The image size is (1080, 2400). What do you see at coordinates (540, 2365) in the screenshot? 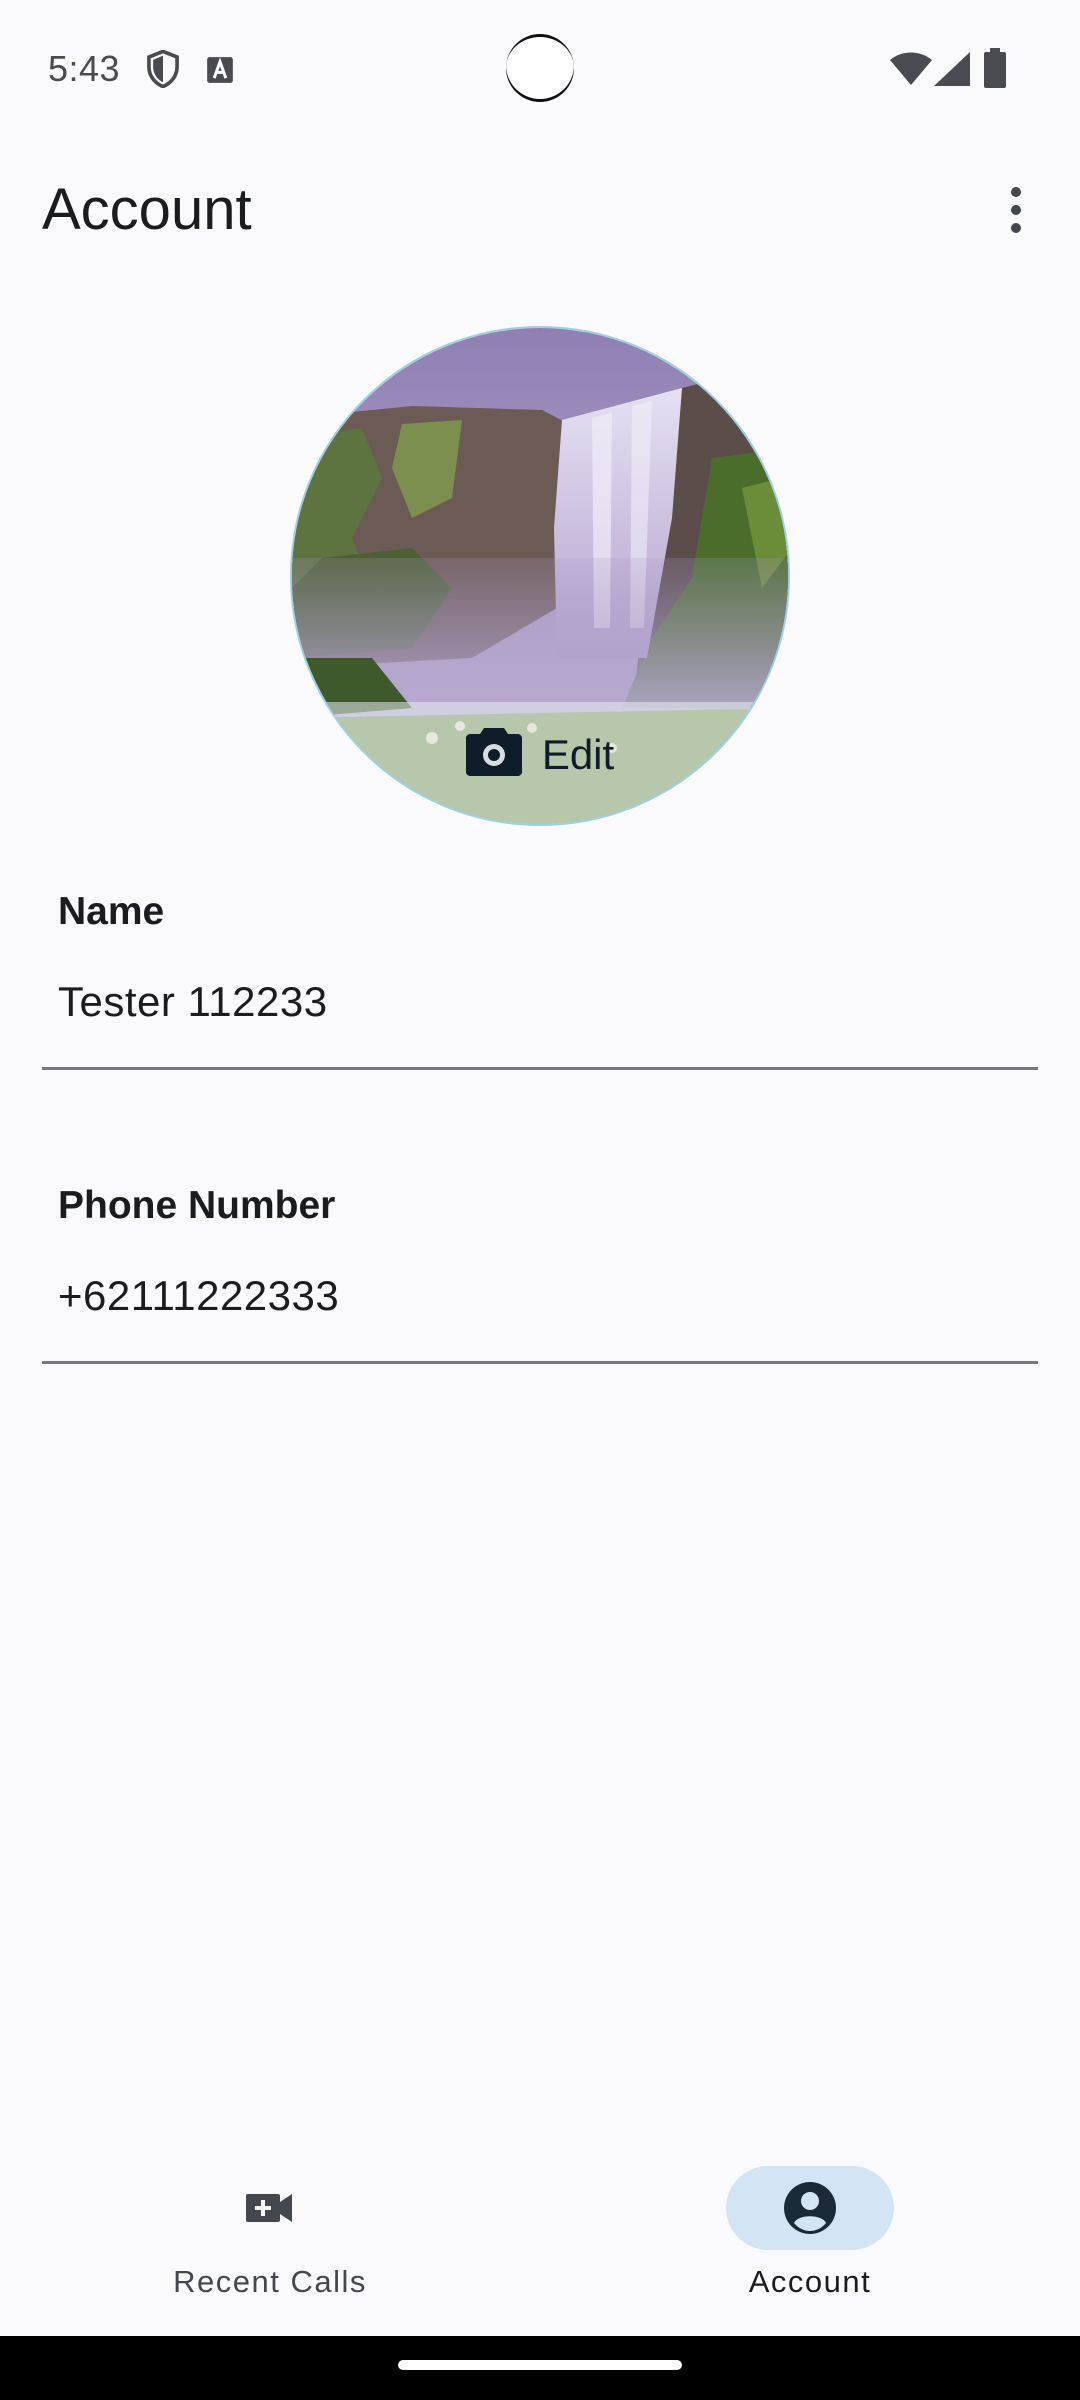
I see `home-gesture-handle` at bounding box center [540, 2365].